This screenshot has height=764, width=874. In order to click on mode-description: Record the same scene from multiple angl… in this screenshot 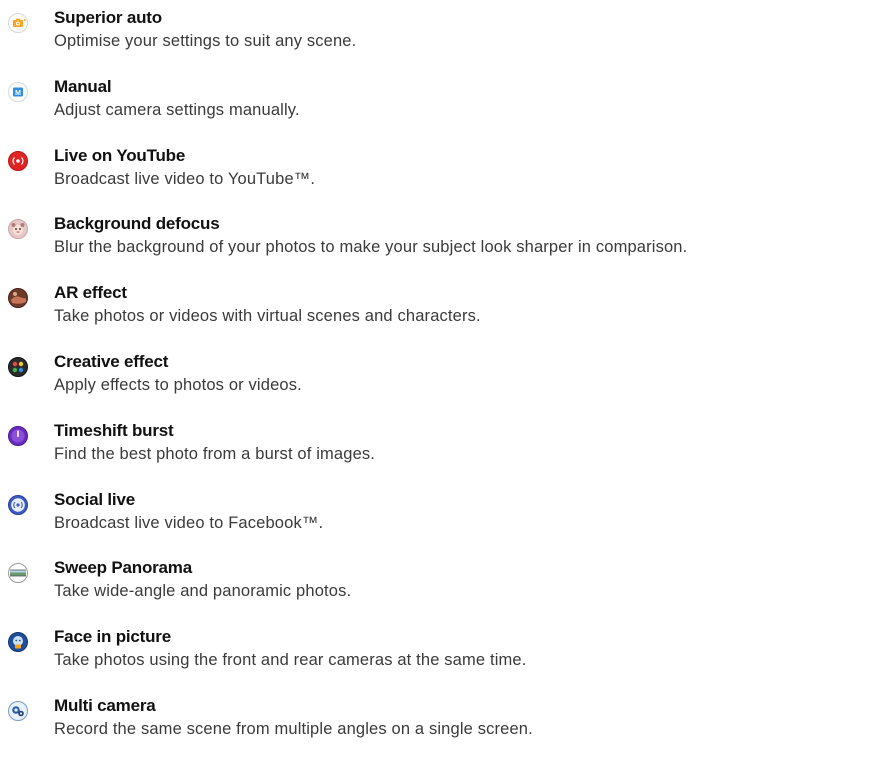, I will do `click(293, 728)`.